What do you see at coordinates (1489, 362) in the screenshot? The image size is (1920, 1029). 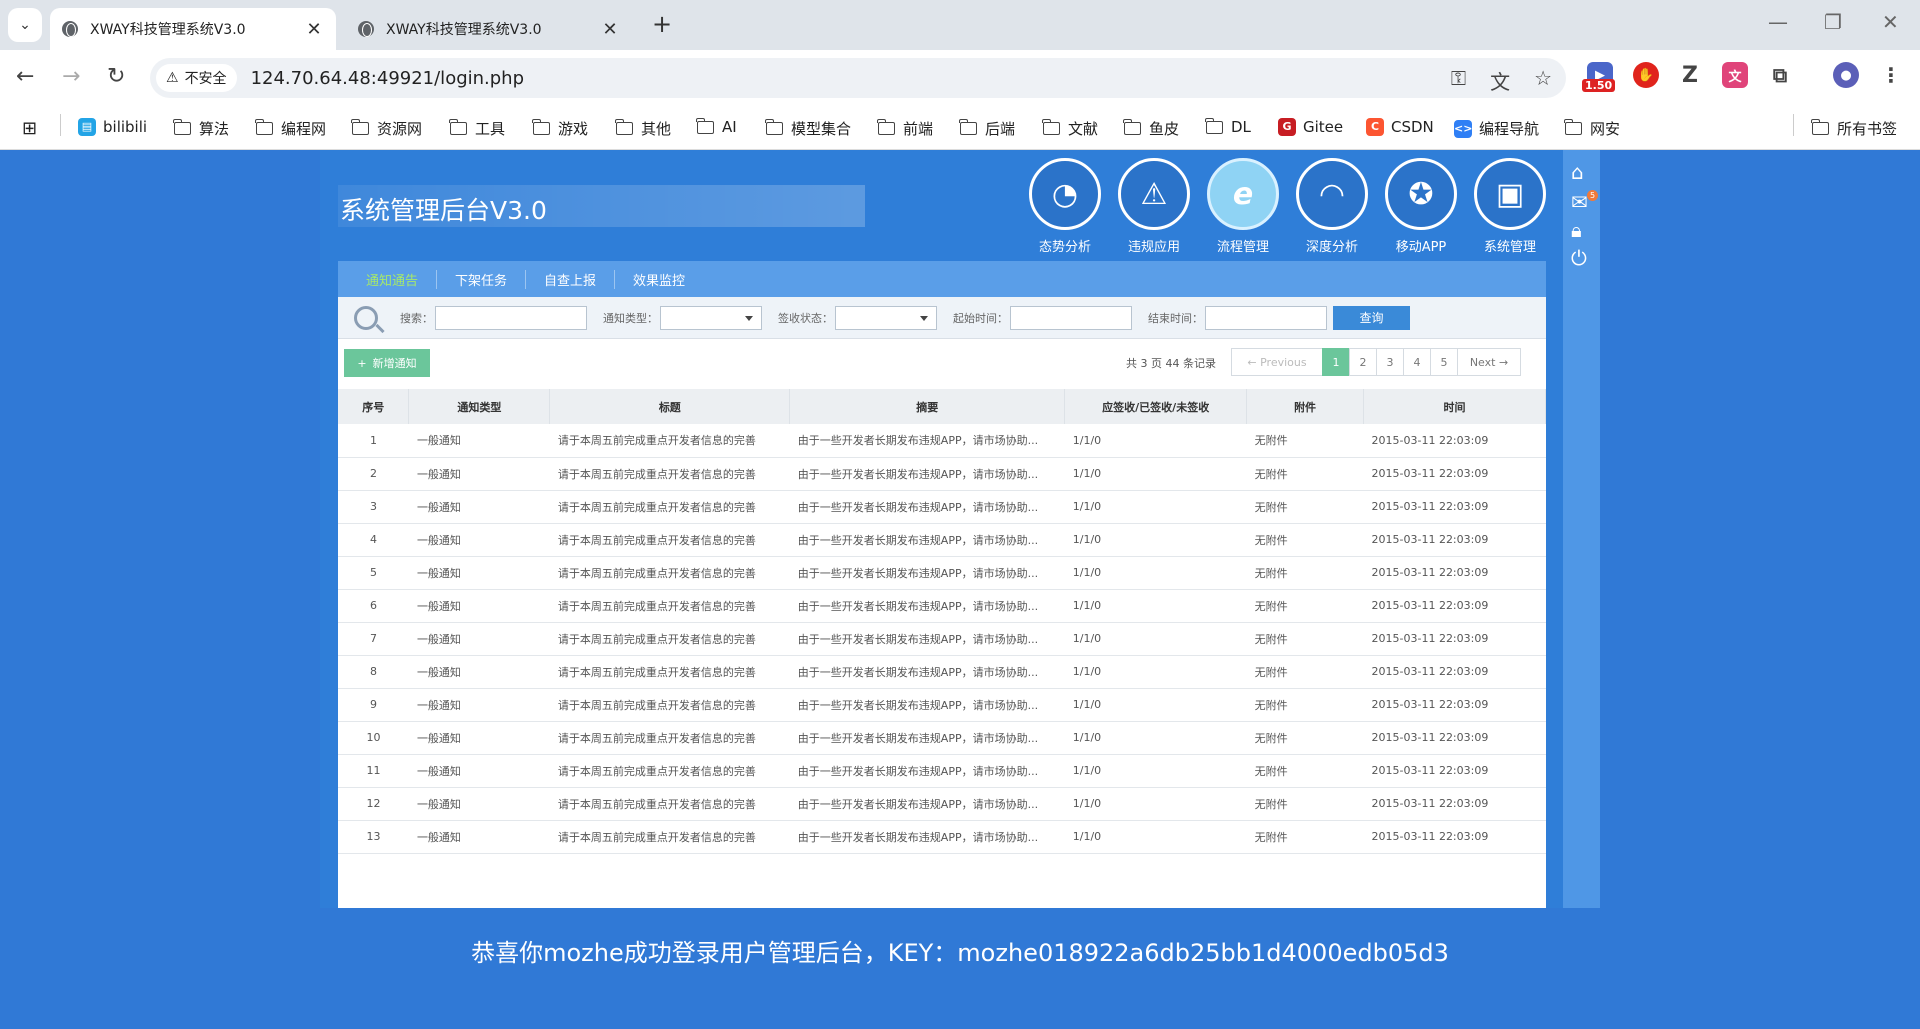 I see `next-page-button: Next →` at bounding box center [1489, 362].